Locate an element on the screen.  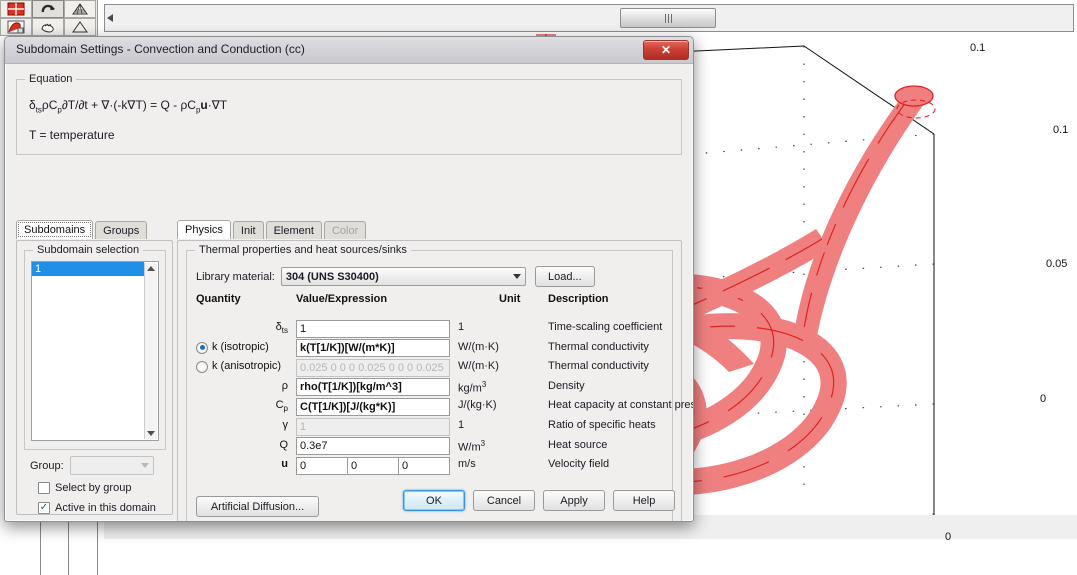
value-input: k(T[1/K])[W/(m*K)] is located at coordinates (373, 348).